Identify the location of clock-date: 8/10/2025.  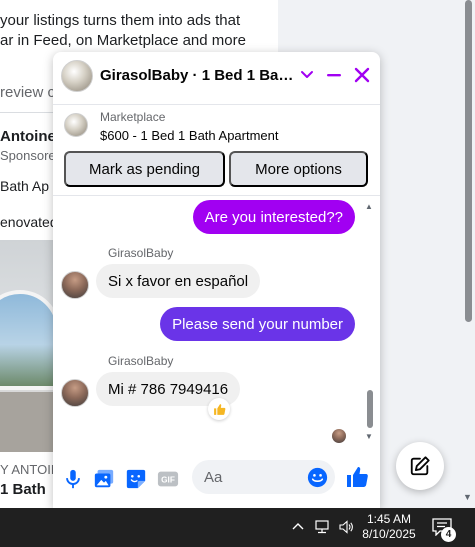
(389, 534).